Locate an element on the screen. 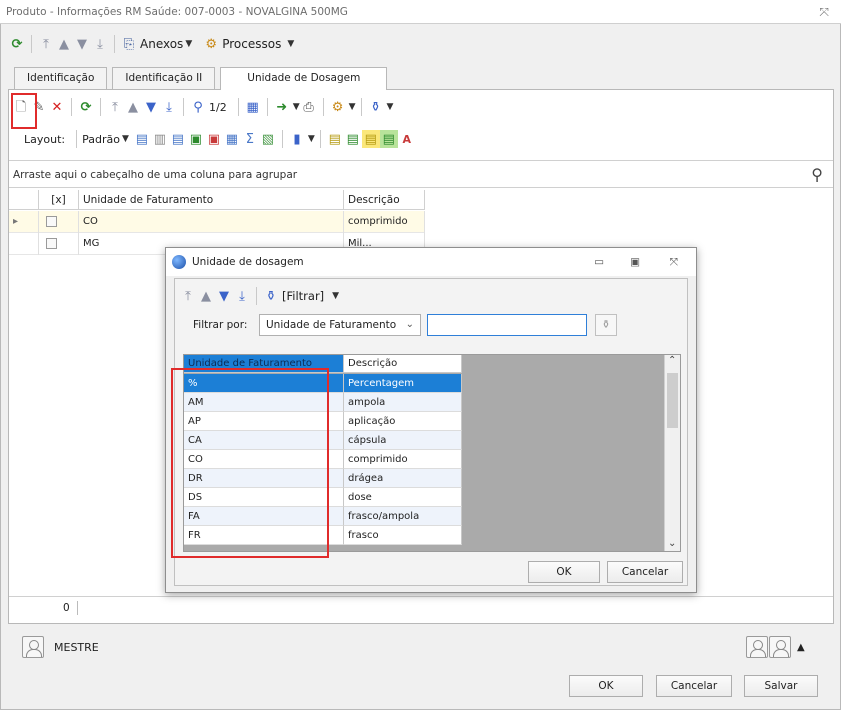  user-area: MESTRE is located at coordinates (60, 647).